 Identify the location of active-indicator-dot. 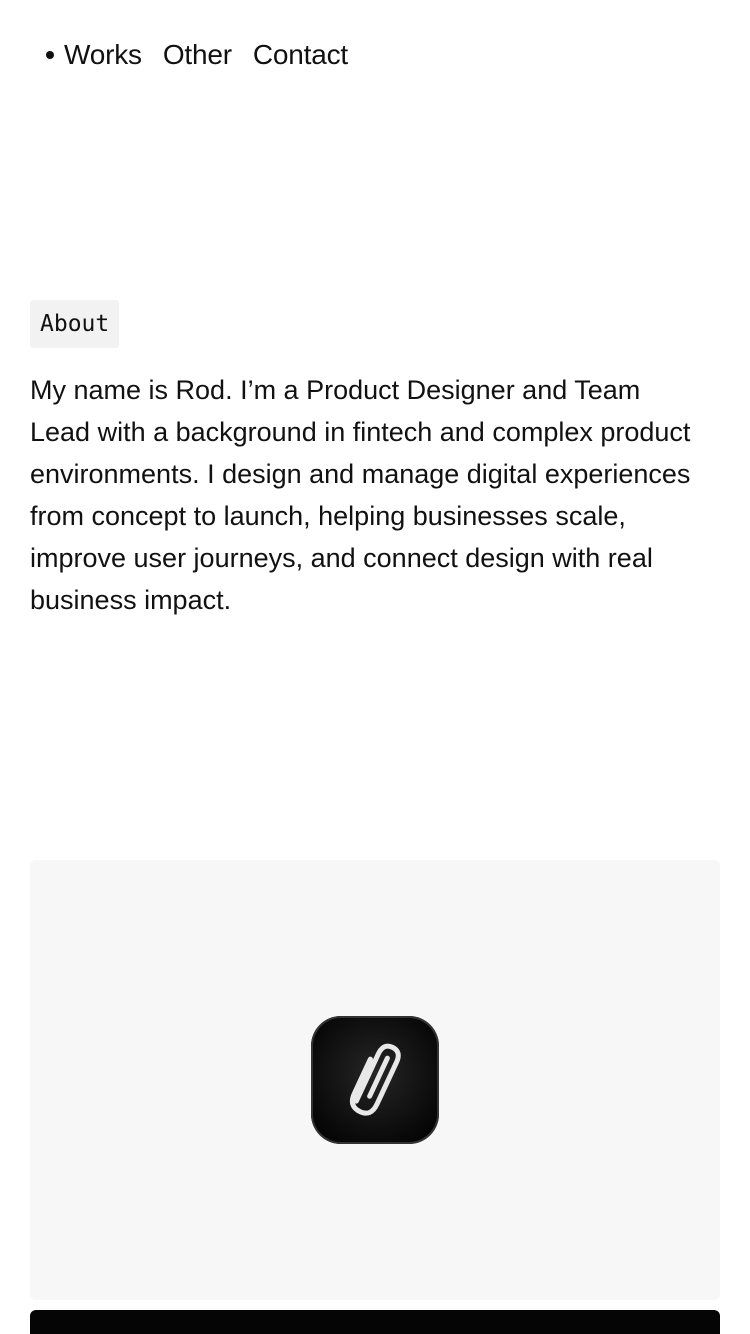
(50, 55).